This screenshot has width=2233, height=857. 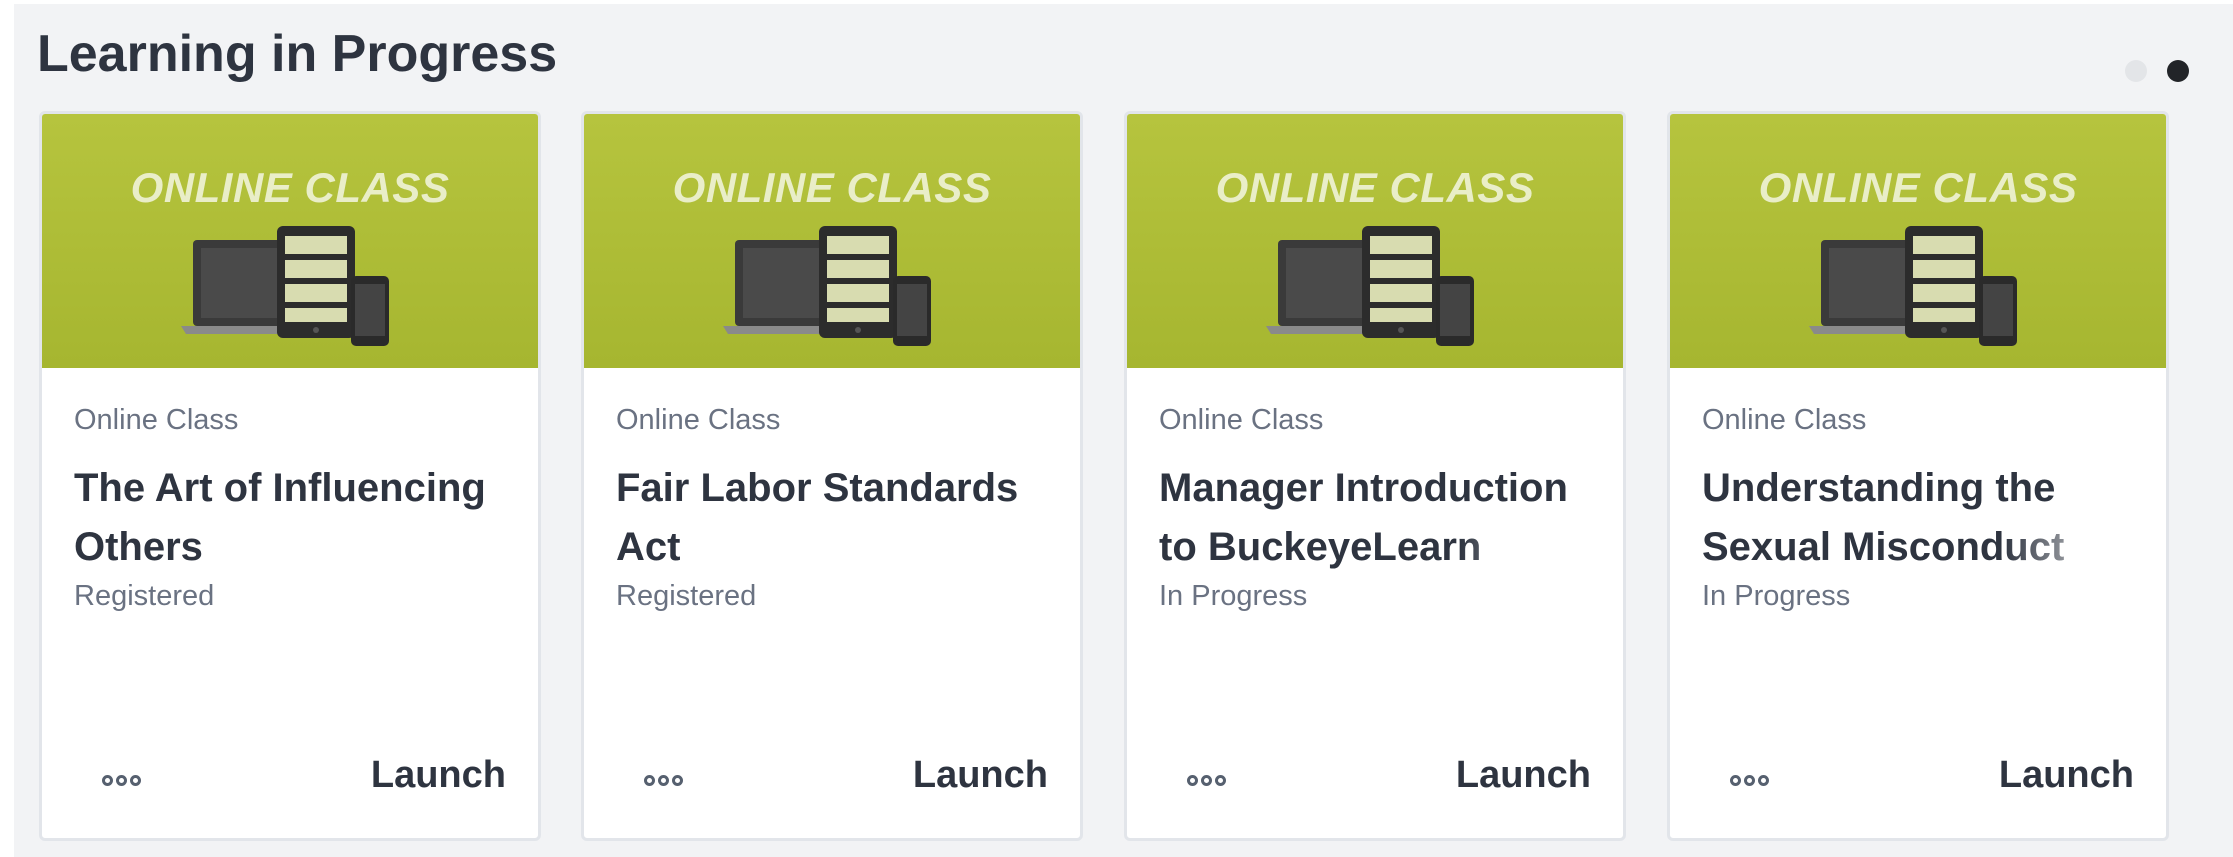 What do you see at coordinates (841, 520) in the screenshot?
I see `card-title: Fair Labor Standards Act` at bounding box center [841, 520].